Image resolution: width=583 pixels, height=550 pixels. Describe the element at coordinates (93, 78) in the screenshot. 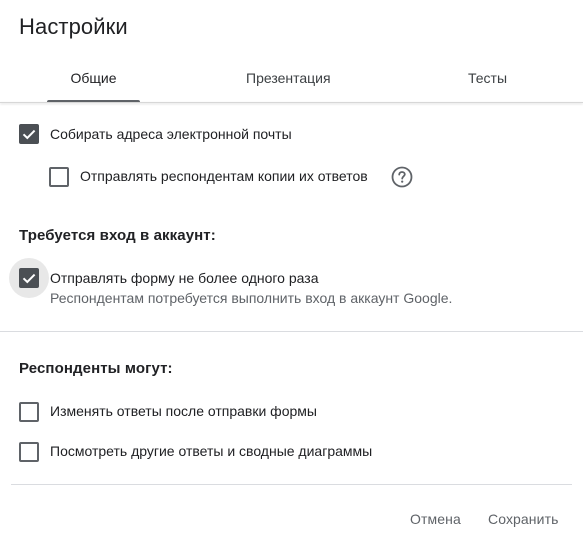

I see `tab-general: Общие` at that location.